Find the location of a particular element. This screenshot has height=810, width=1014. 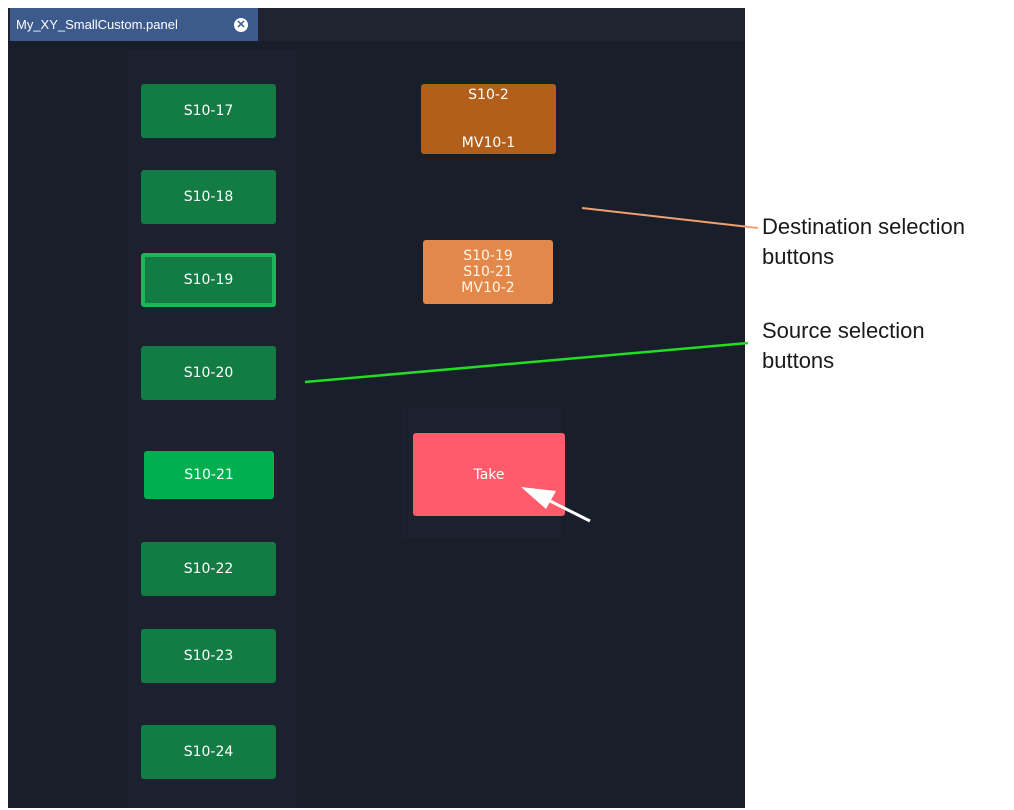

source-button-s10-19: S10-19 is located at coordinates (208, 280).